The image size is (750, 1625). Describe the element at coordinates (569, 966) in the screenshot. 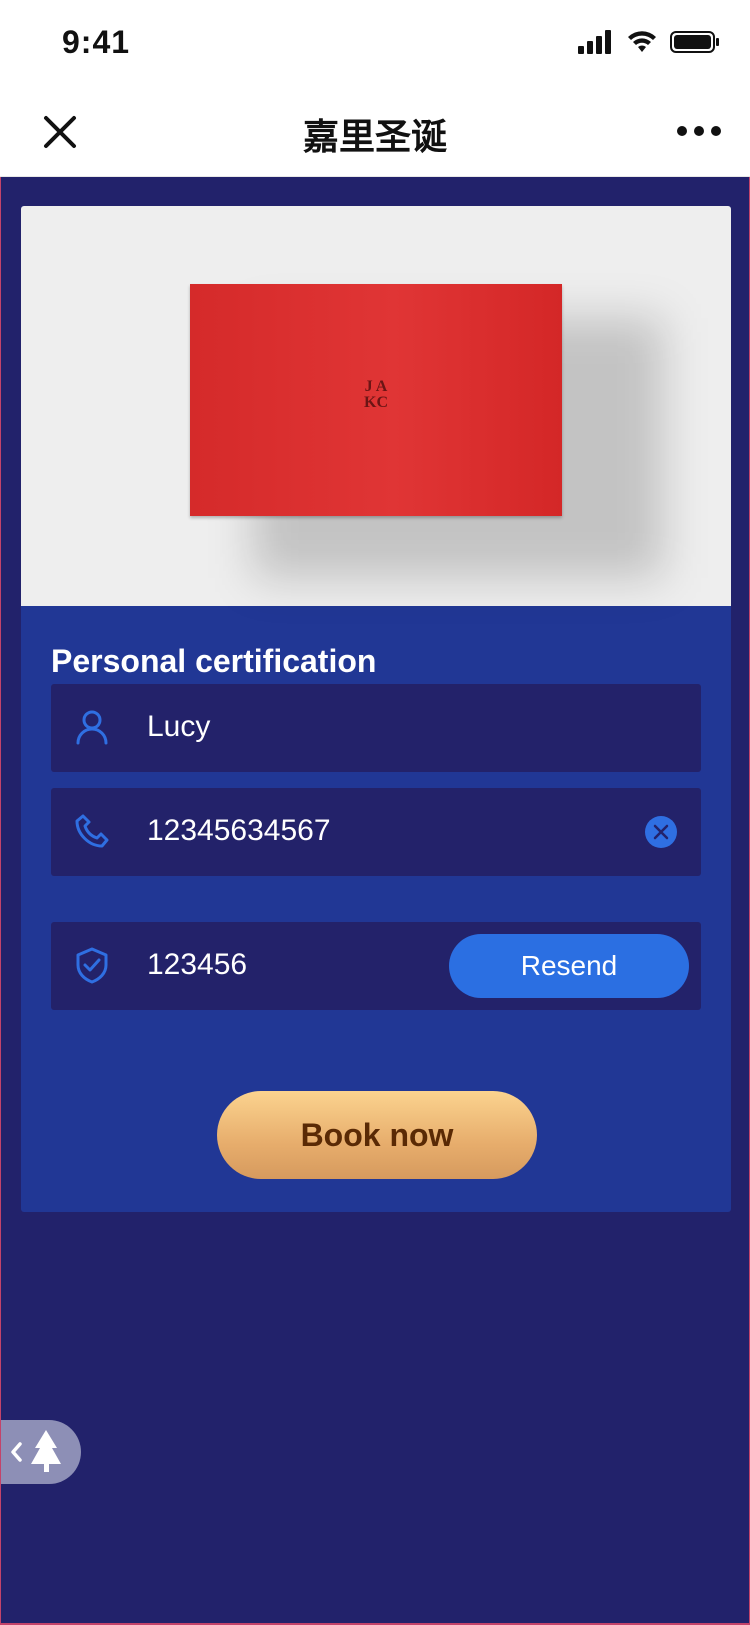

I see `resend-button: Resend` at that location.